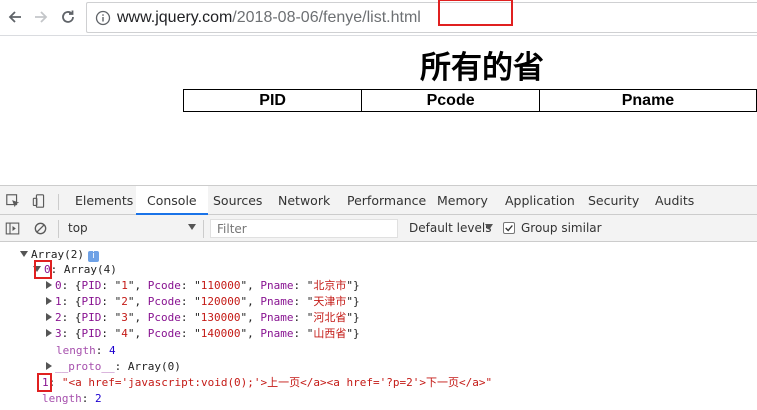 This screenshot has width=757, height=410. I want to click on site-info-icon, so click(103, 18).